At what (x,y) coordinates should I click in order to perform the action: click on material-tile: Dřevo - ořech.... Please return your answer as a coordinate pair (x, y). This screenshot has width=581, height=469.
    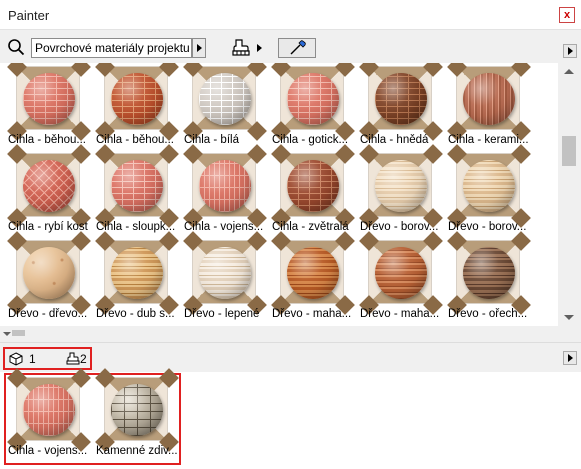
    Looking at the image, I should click on (492, 278).